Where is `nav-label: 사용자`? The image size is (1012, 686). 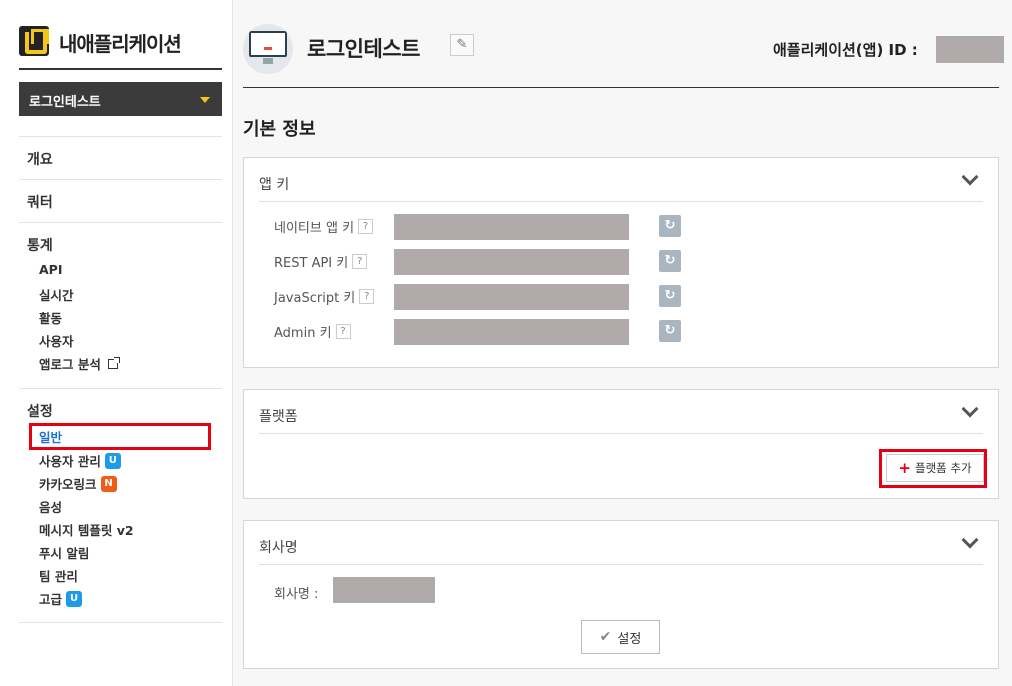 nav-label: 사용자 is located at coordinates (56, 341).